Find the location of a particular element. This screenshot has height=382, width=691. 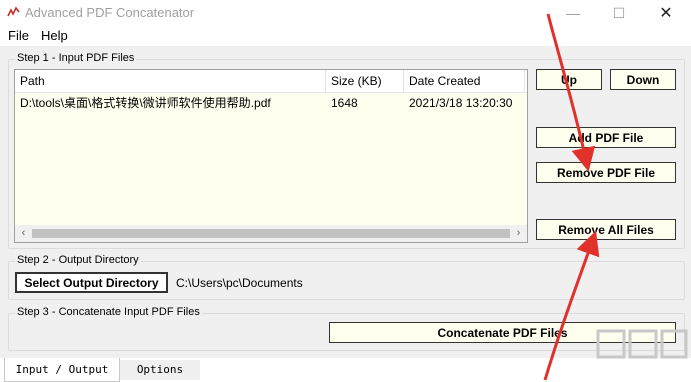

output-directory-path: C:\Users\pc\Documents is located at coordinates (239, 283).